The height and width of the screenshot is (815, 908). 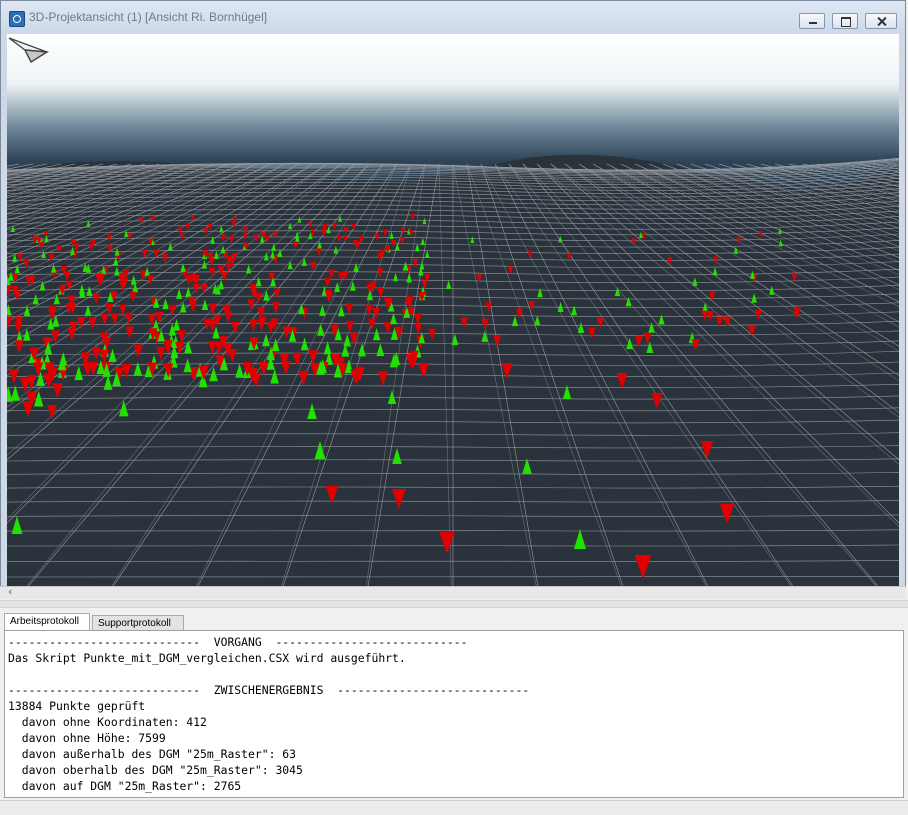 I want to click on close-button, so click(x=881, y=21).